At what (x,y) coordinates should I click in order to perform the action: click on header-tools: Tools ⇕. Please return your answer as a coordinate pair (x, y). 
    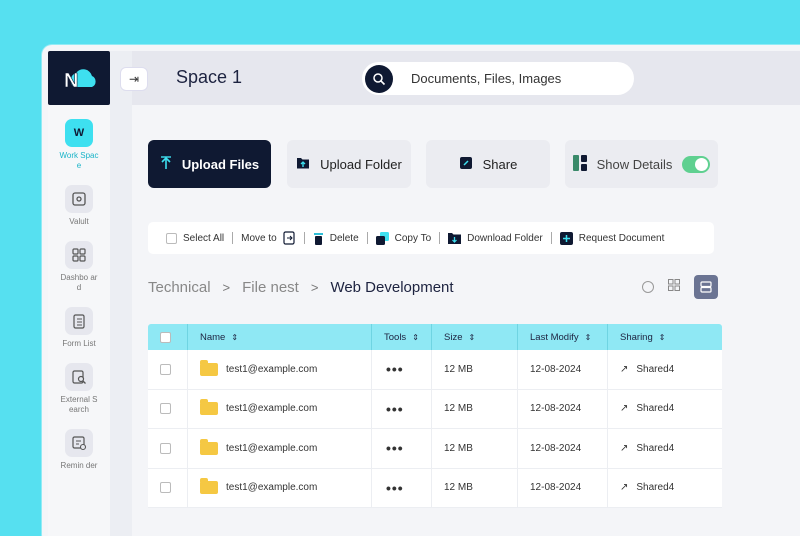
    Looking at the image, I should click on (402, 337).